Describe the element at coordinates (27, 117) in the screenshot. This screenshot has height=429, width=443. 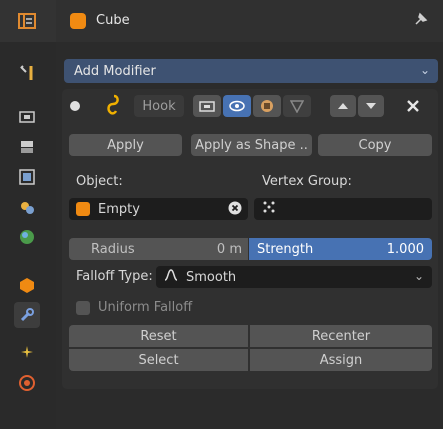
I see `render-icon` at that location.